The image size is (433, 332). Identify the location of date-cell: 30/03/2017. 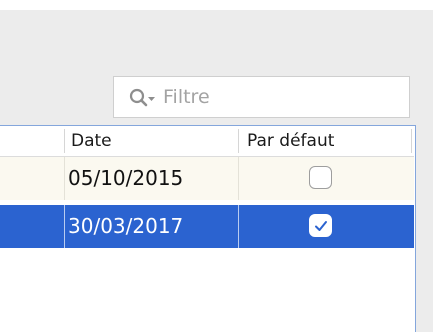
(126, 226).